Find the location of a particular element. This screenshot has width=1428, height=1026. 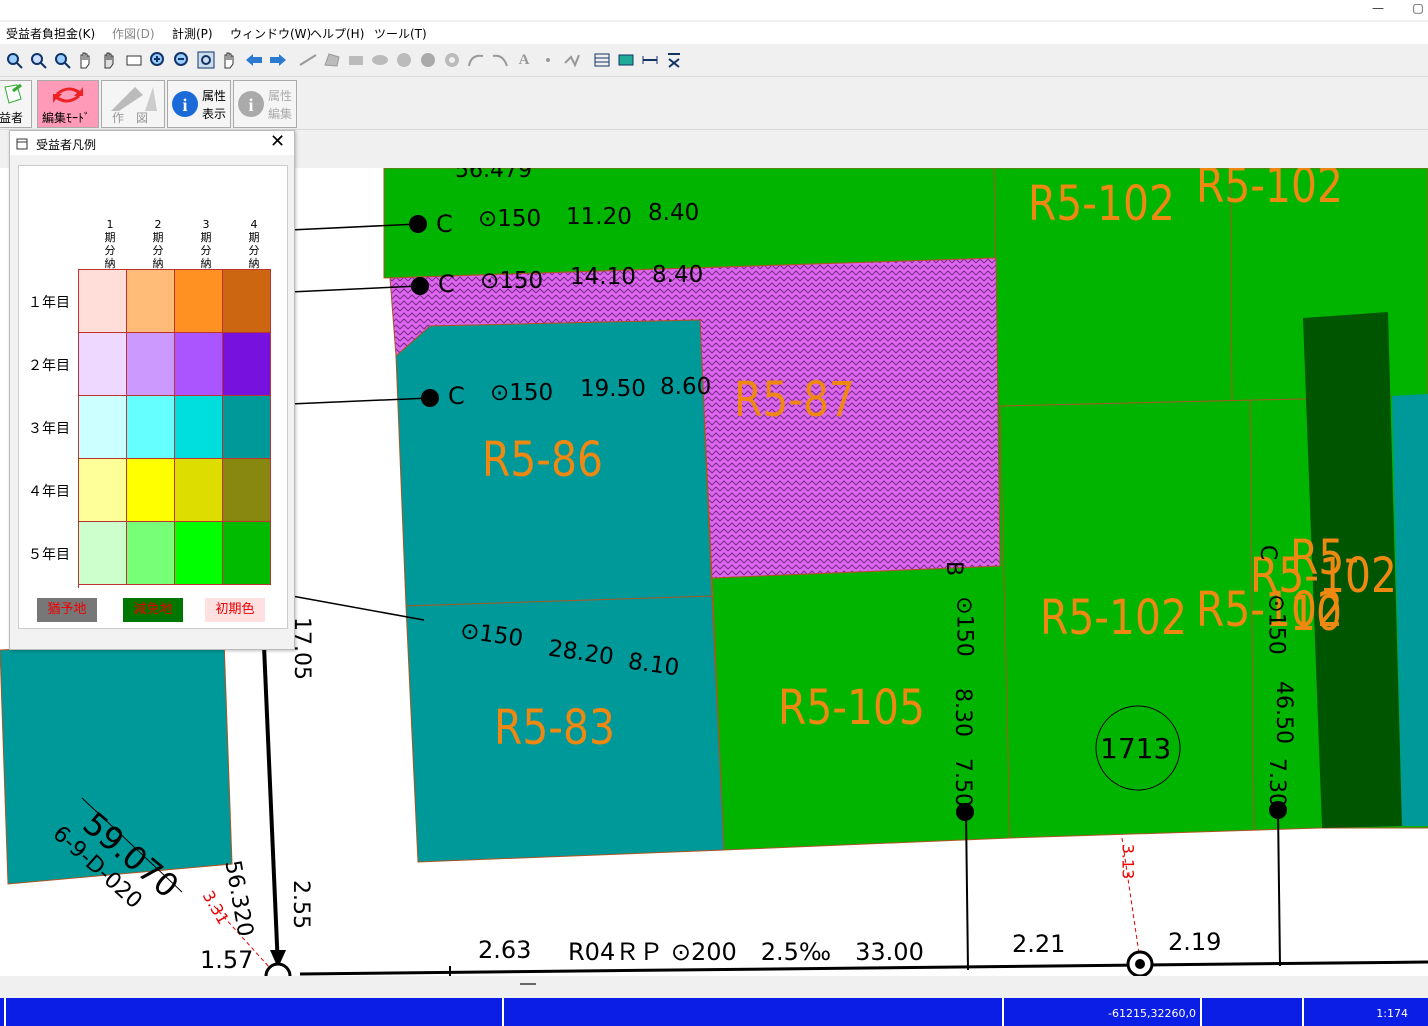

edit-mode-icon is located at coordinates (68, 95).